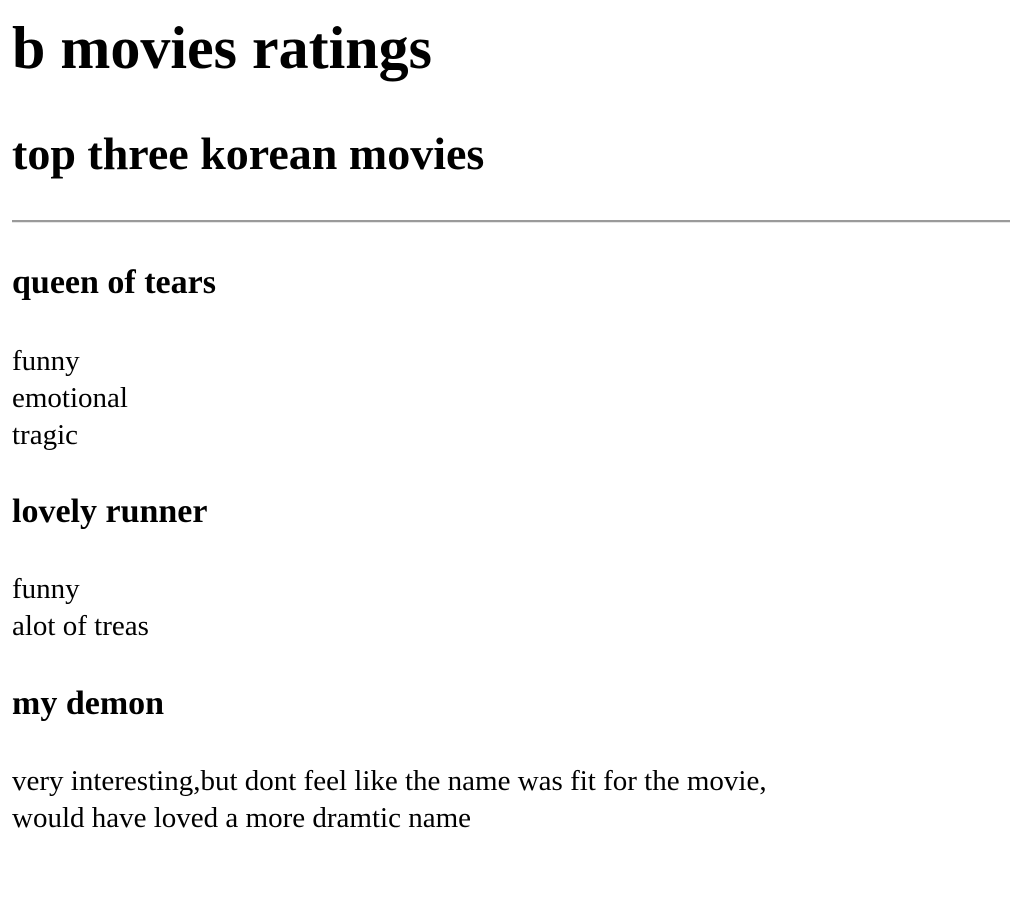  I want to click on movie-note: alot of treas, so click(80, 626).